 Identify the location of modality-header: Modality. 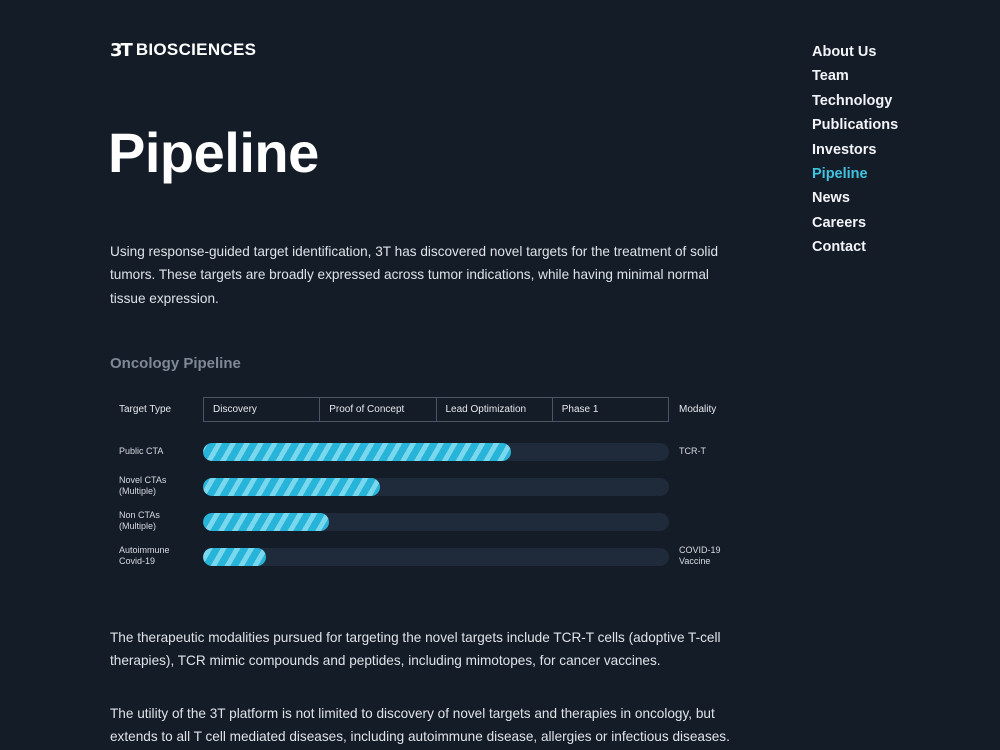
(698, 409).